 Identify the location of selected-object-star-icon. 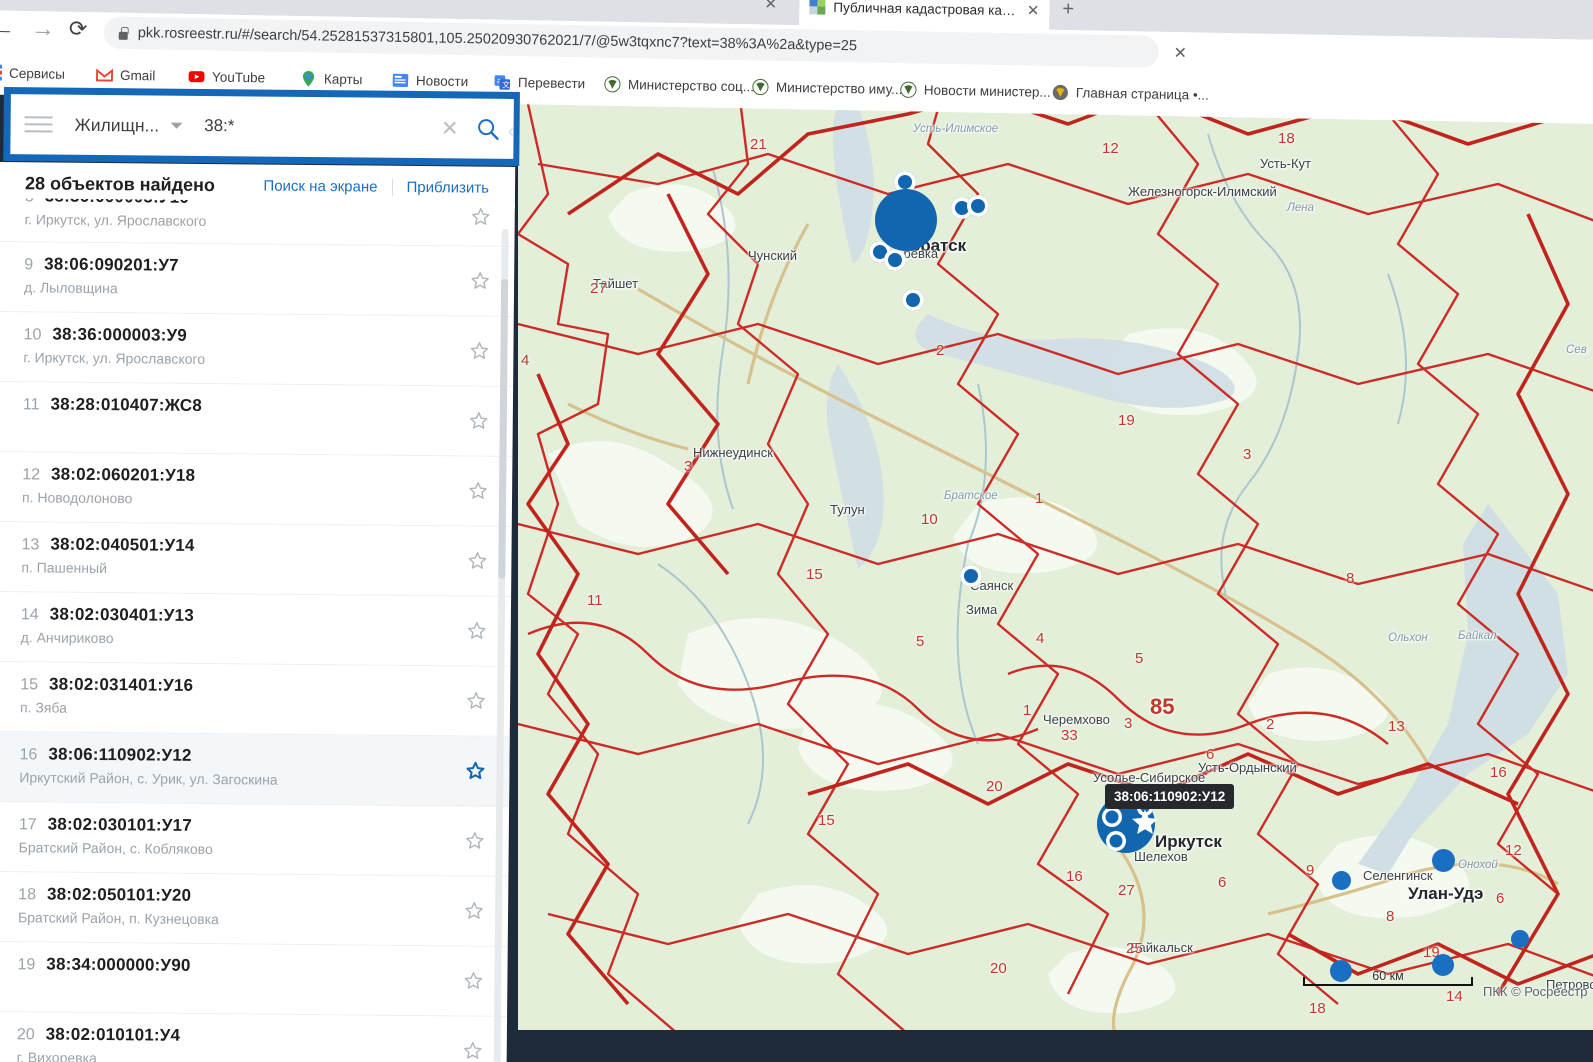
(1145, 822).